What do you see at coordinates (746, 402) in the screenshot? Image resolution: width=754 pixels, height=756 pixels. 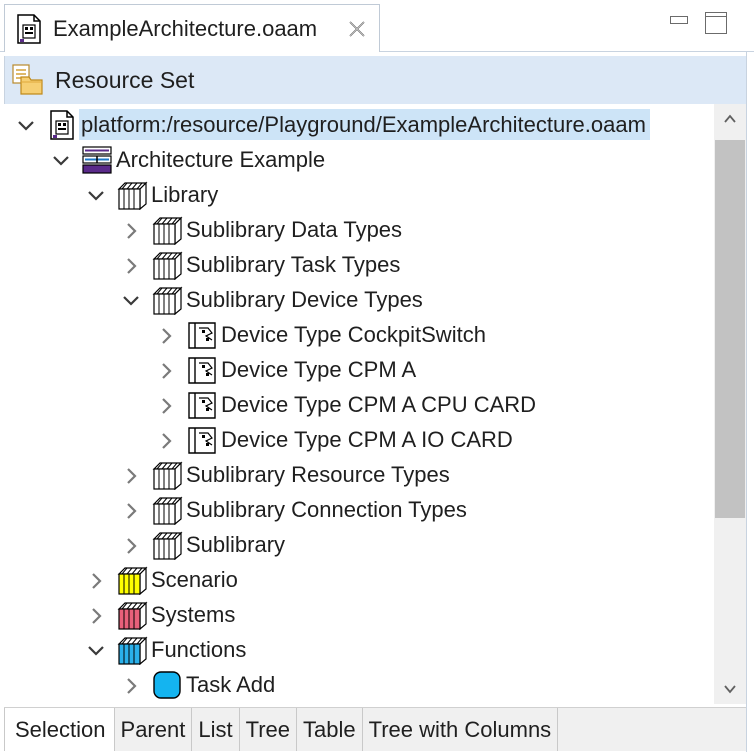 I see `panel-border` at bounding box center [746, 402].